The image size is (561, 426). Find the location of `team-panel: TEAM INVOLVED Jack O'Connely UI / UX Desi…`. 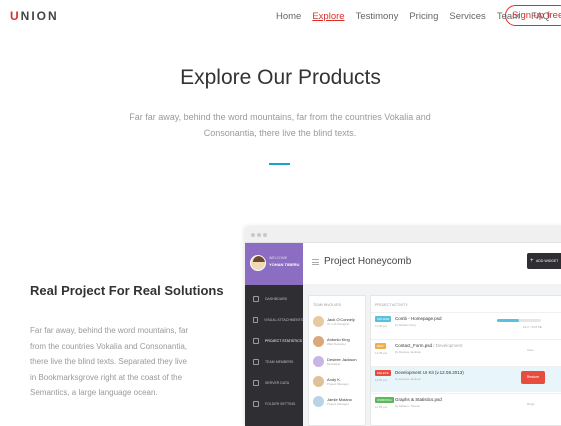

team-panel: TEAM INVOLVED Jack O'Connely UI / UX Desi… is located at coordinates (337, 360).